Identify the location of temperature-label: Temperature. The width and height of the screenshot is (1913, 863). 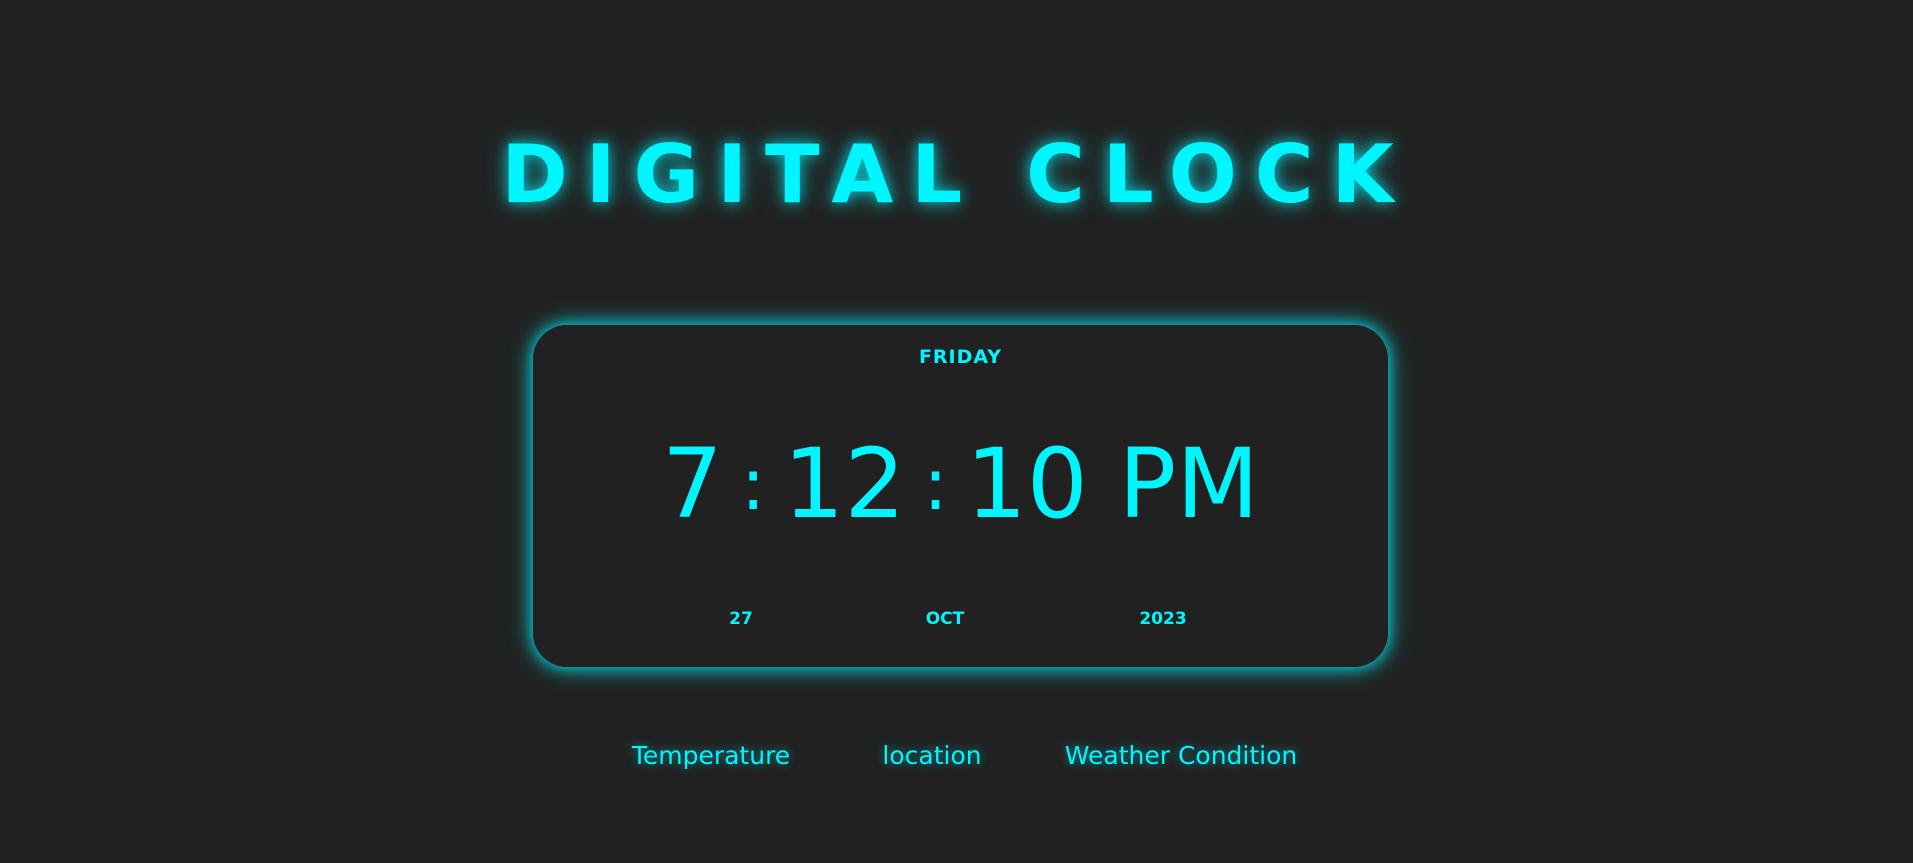
(711, 755).